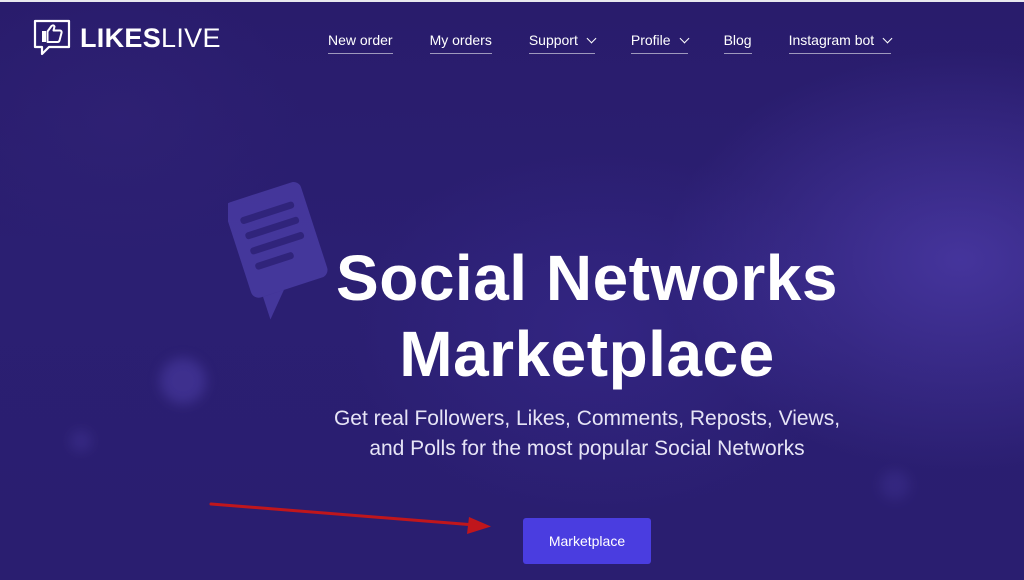 The image size is (1024, 580). I want to click on title-line-1: Social Networks, so click(587, 278).